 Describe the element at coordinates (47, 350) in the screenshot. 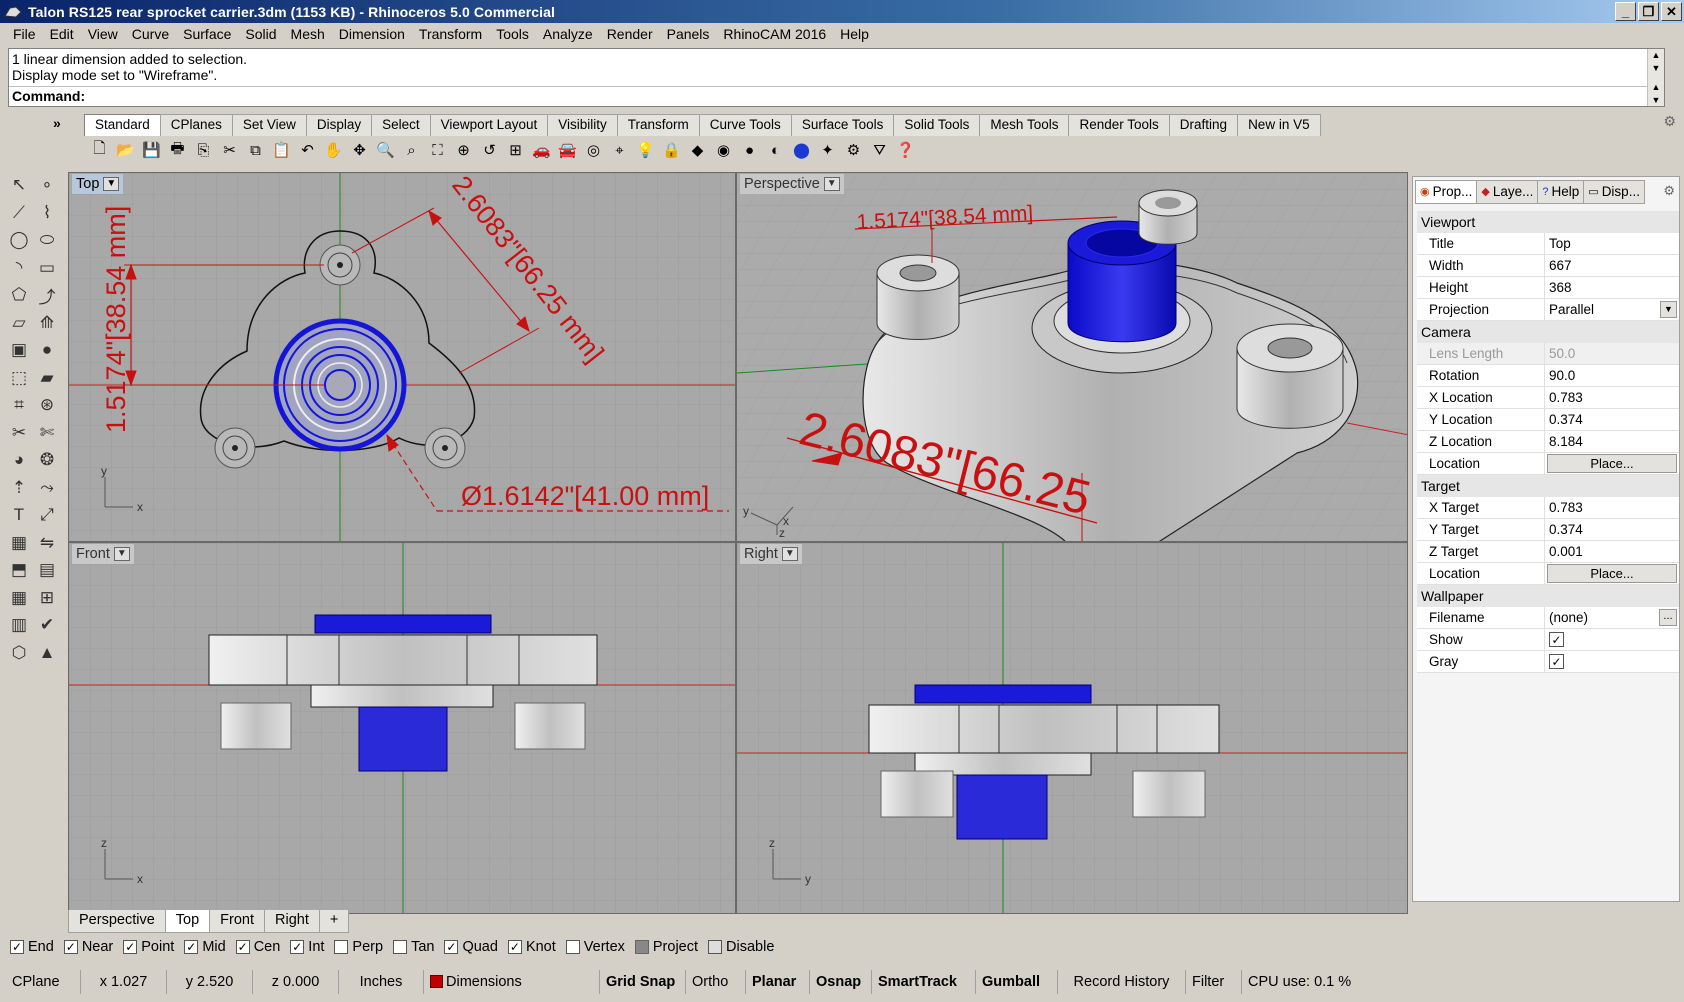

I see `sphere-icon: ●` at that location.